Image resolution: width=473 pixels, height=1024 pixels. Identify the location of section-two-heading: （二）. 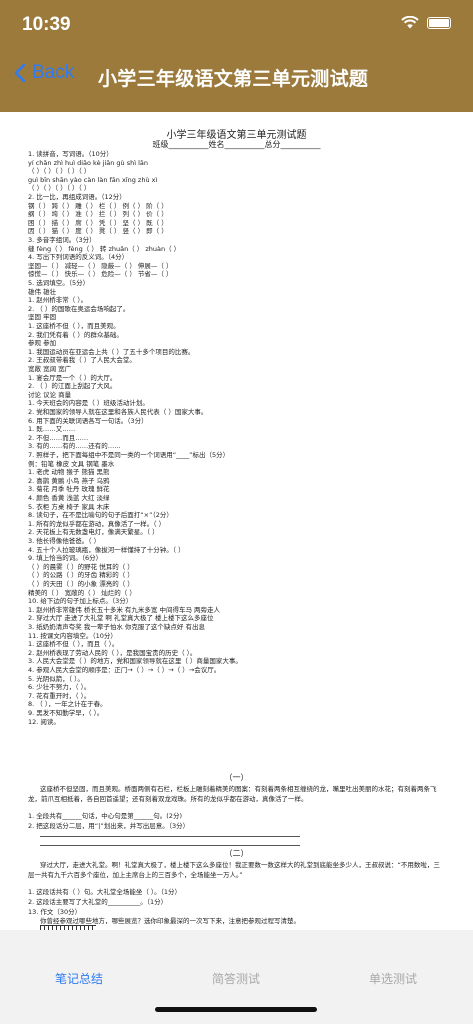
(236, 853).